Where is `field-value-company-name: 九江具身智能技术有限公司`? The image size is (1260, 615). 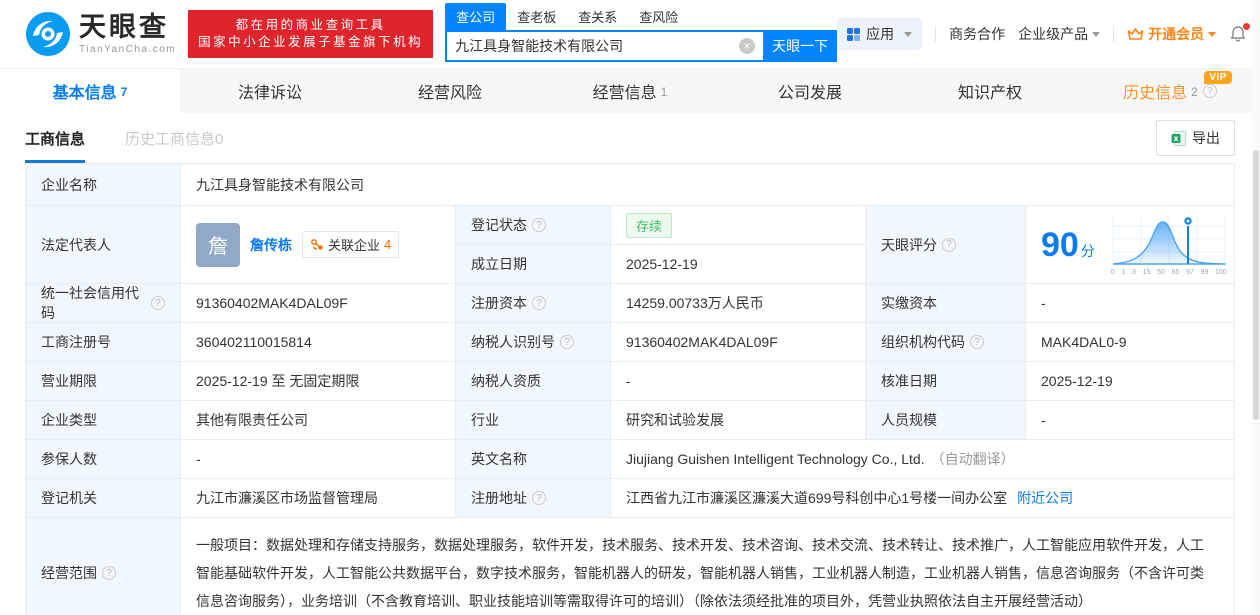
field-value-company-name: 九江具身智能技术有限公司 is located at coordinates (707, 185).